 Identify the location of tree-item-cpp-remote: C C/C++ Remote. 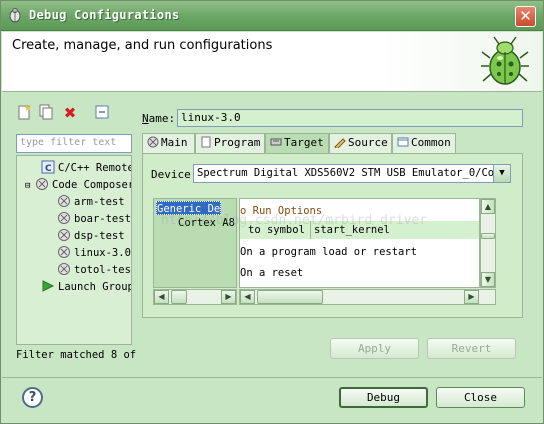
(86, 168).